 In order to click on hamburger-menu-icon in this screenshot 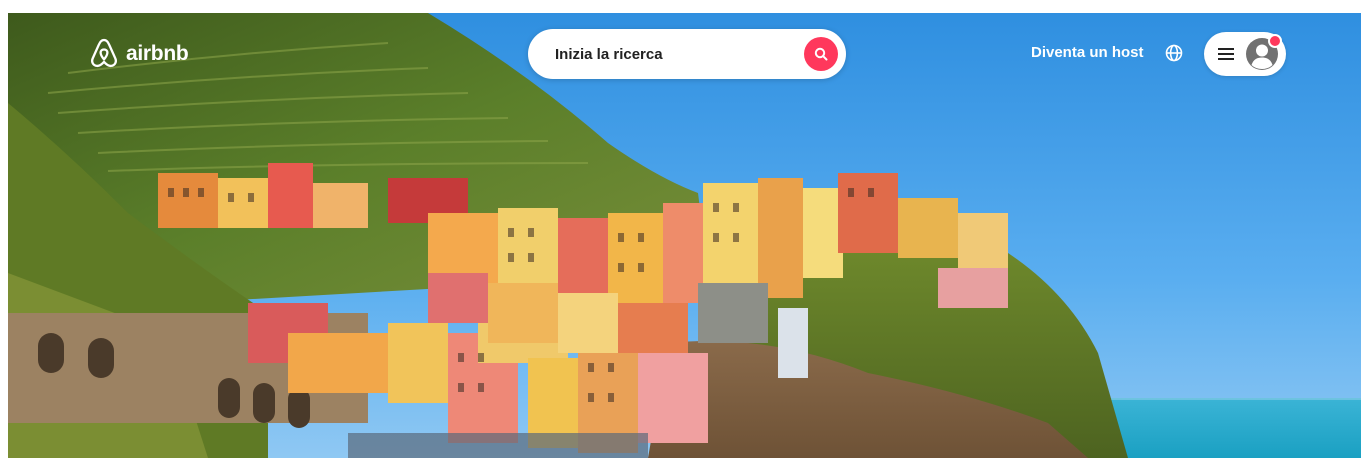, I will do `click(1226, 54)`.